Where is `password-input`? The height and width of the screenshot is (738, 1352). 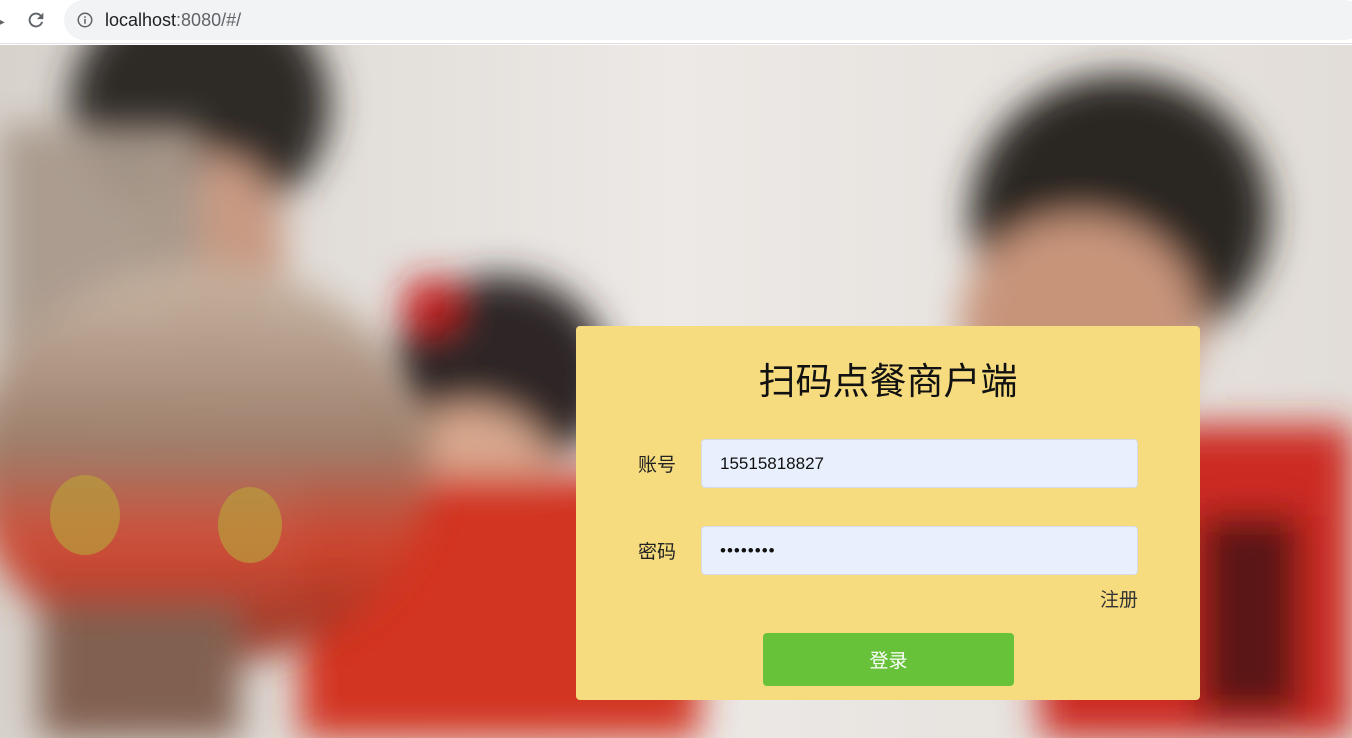
password-input is located at coordinates (919, 550).